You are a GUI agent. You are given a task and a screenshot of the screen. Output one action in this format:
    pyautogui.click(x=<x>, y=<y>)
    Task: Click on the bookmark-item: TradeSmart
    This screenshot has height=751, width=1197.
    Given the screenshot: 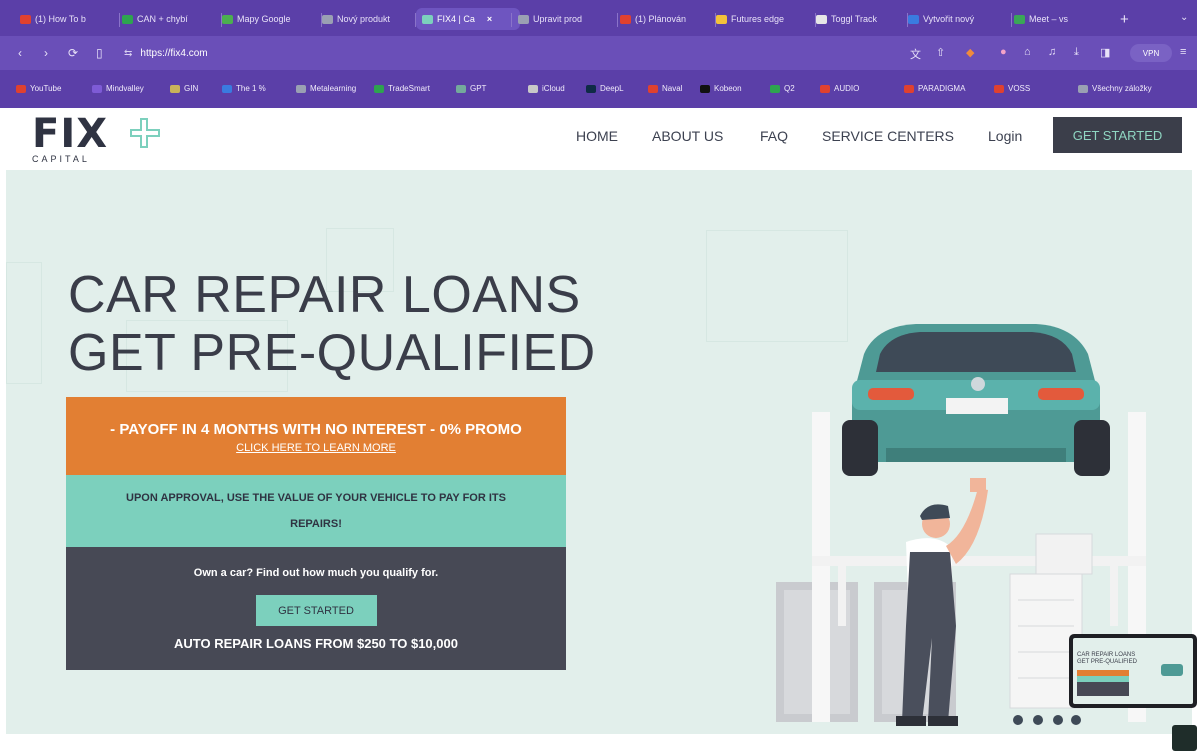 What is the action you would take?
    pyautogui.click(x=402, y=88)
    